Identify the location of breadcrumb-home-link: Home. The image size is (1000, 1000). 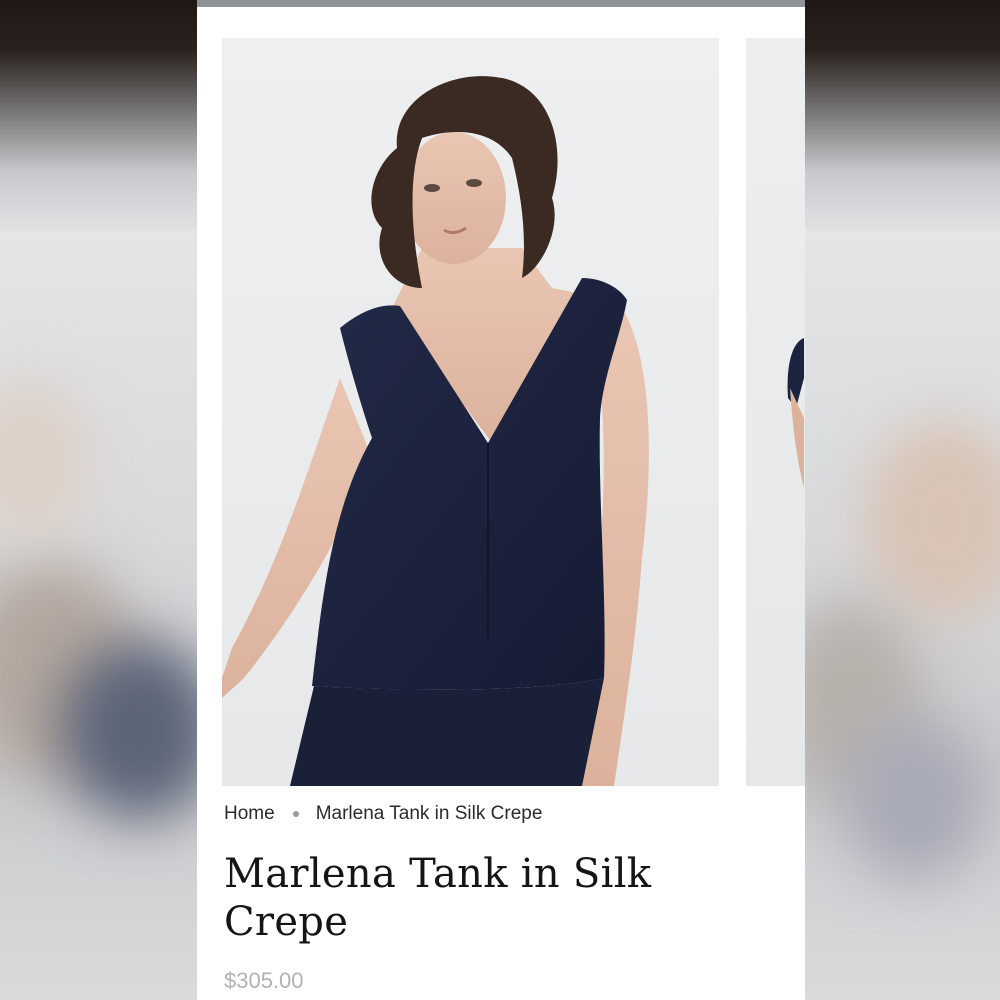
(249, 814).